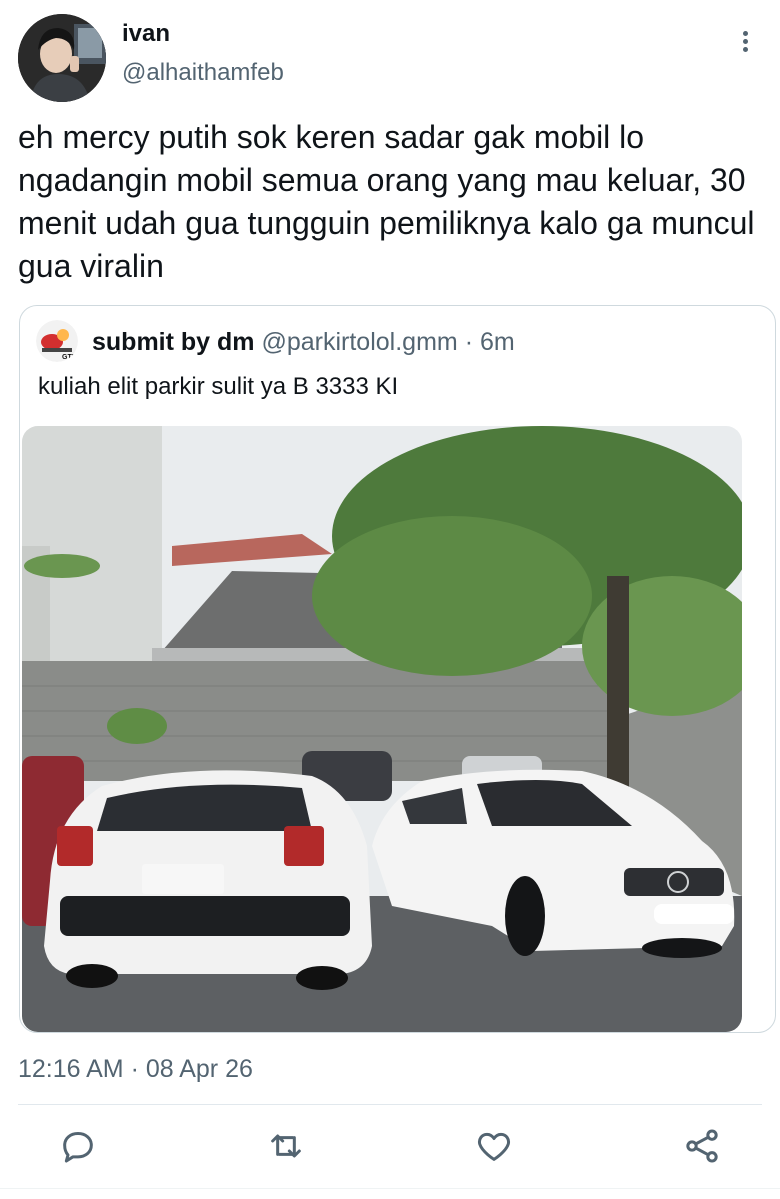 The height and width of the screenshot is (1199, 780). Describe the element at coordinates (203, 54) in the screenshot. I see `author-names: ivan @alhaithamfeb` at that location.